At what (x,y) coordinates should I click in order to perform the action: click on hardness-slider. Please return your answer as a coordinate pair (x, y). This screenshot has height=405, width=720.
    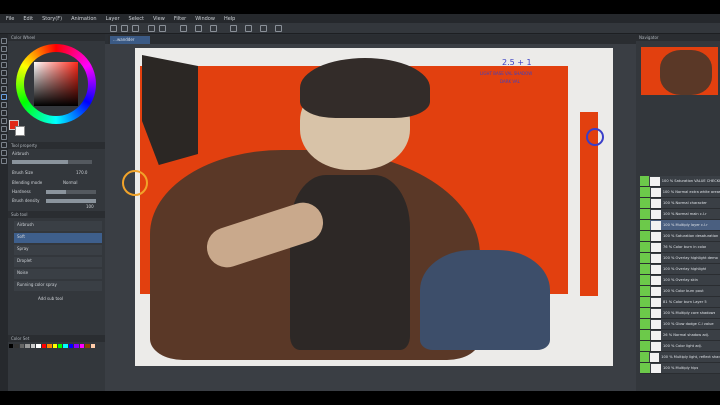
    Looking at the image, I should click on (71, 192).